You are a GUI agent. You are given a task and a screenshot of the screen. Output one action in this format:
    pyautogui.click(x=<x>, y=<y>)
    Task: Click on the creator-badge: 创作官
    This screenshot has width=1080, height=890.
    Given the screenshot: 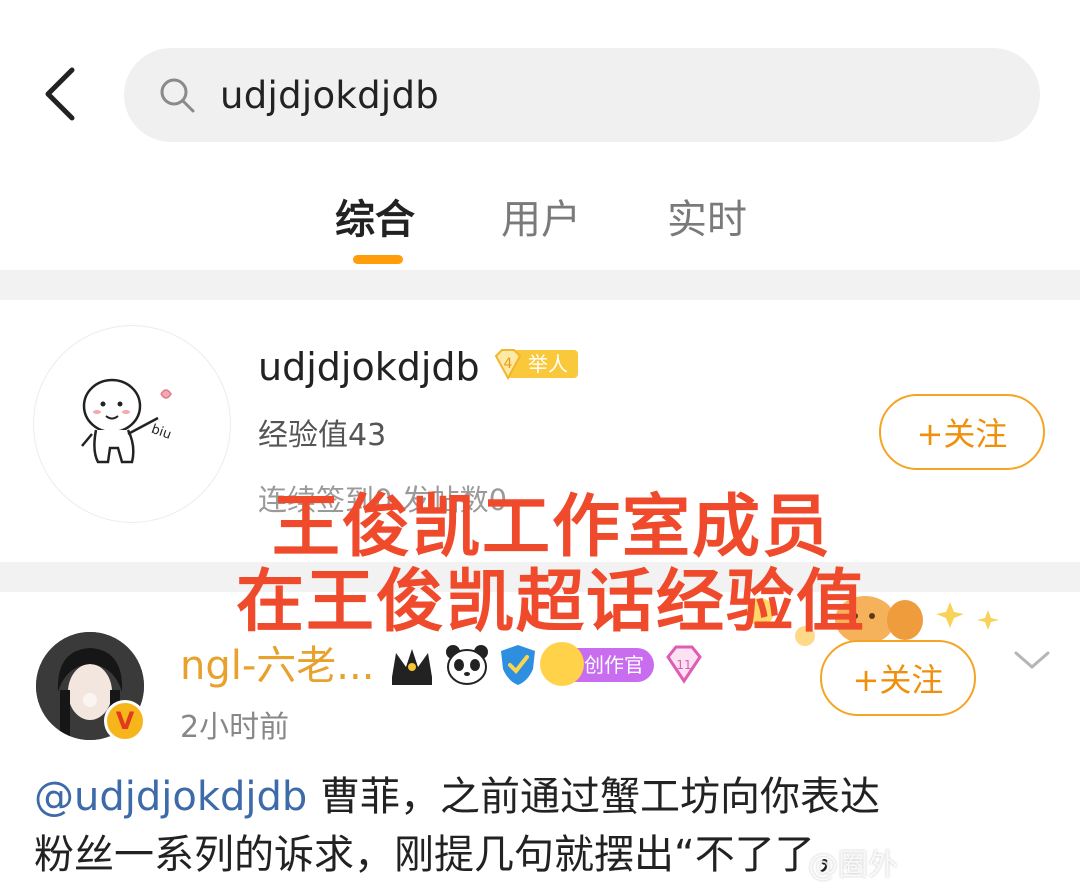 What is the action you would take?
    pyautogui.click(x=597, y=664)
    